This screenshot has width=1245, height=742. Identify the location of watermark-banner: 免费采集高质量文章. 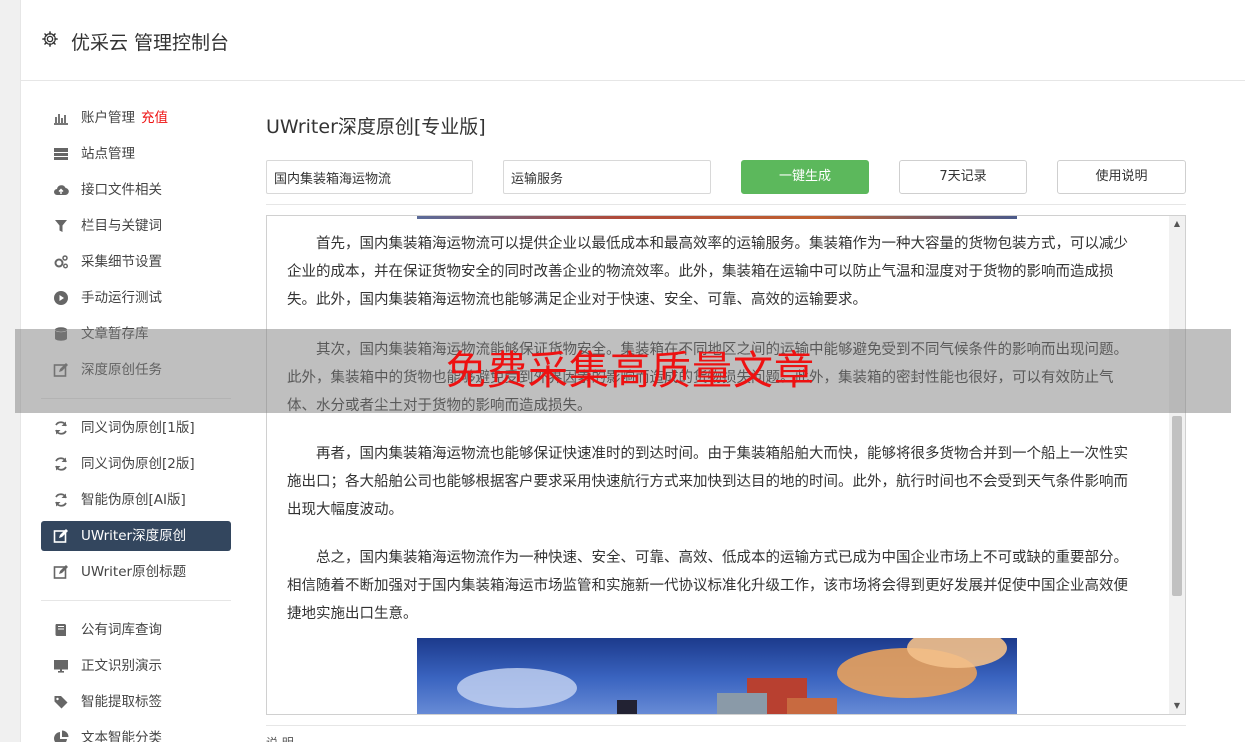
(623, 371).